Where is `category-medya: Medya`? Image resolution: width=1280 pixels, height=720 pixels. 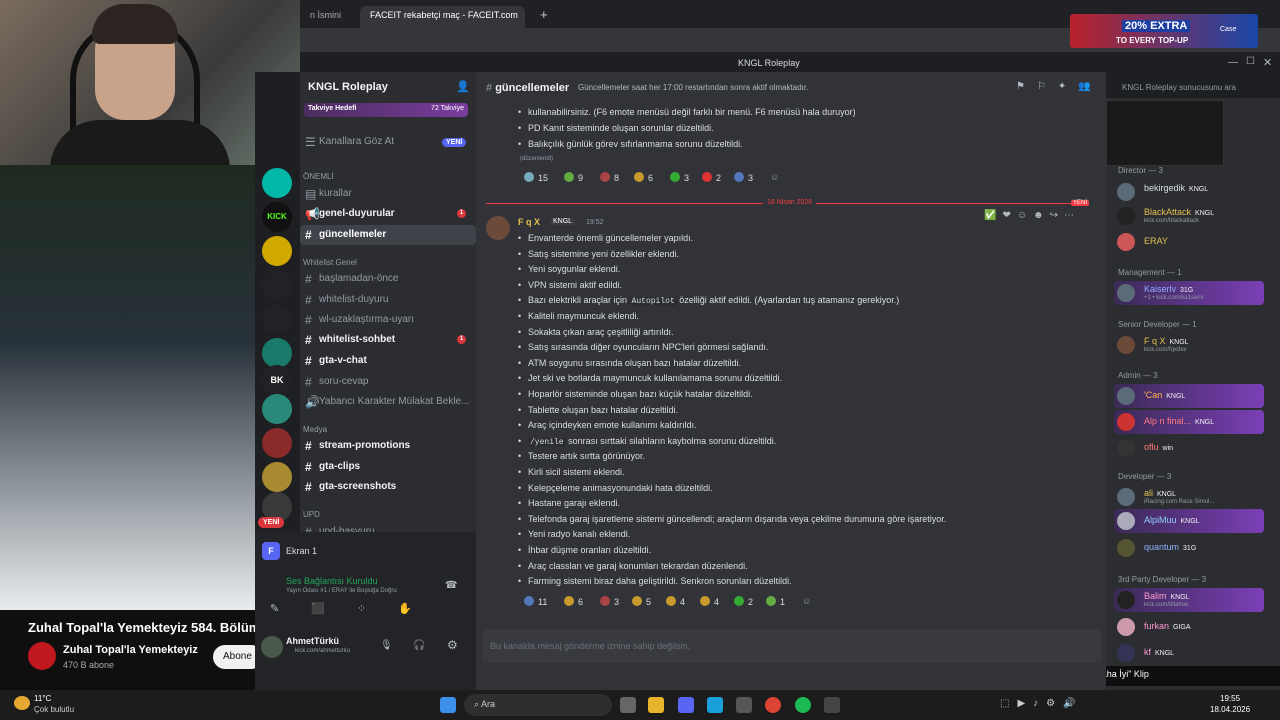 category-medya: Medya is located at coordinates (315, 429).